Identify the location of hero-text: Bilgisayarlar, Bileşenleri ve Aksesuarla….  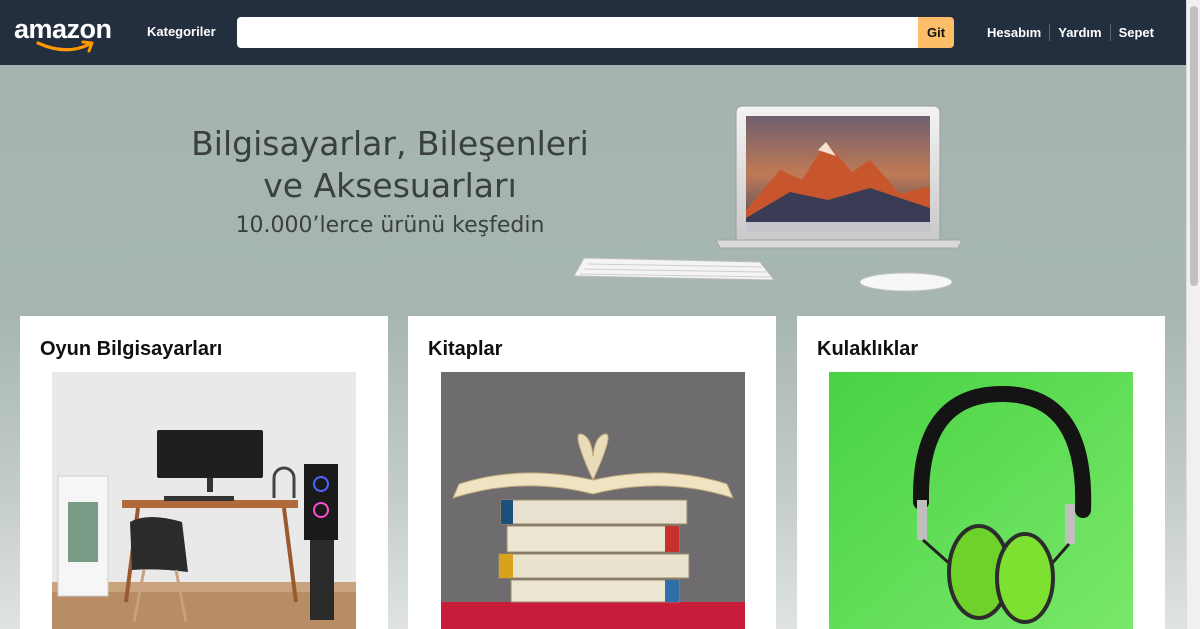
(390, 183).